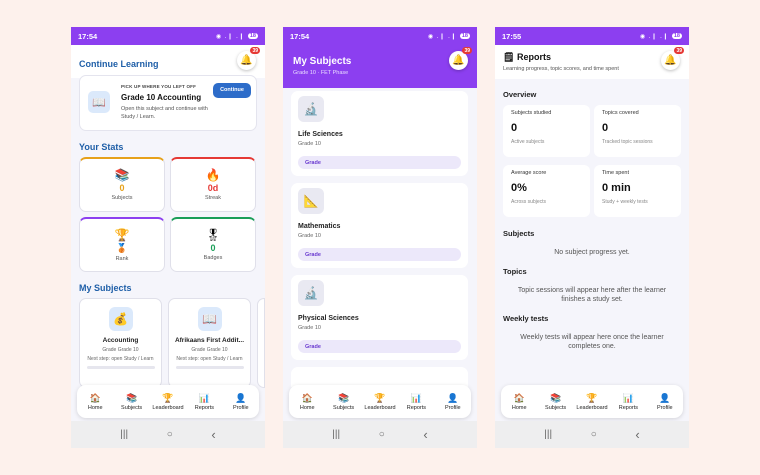  Describe the element at coordinates (379, 317) in the screenshot. I see `subject-card-physical-sciences: 🔬 Physical Sciences Grade 10 Grade` at that location.